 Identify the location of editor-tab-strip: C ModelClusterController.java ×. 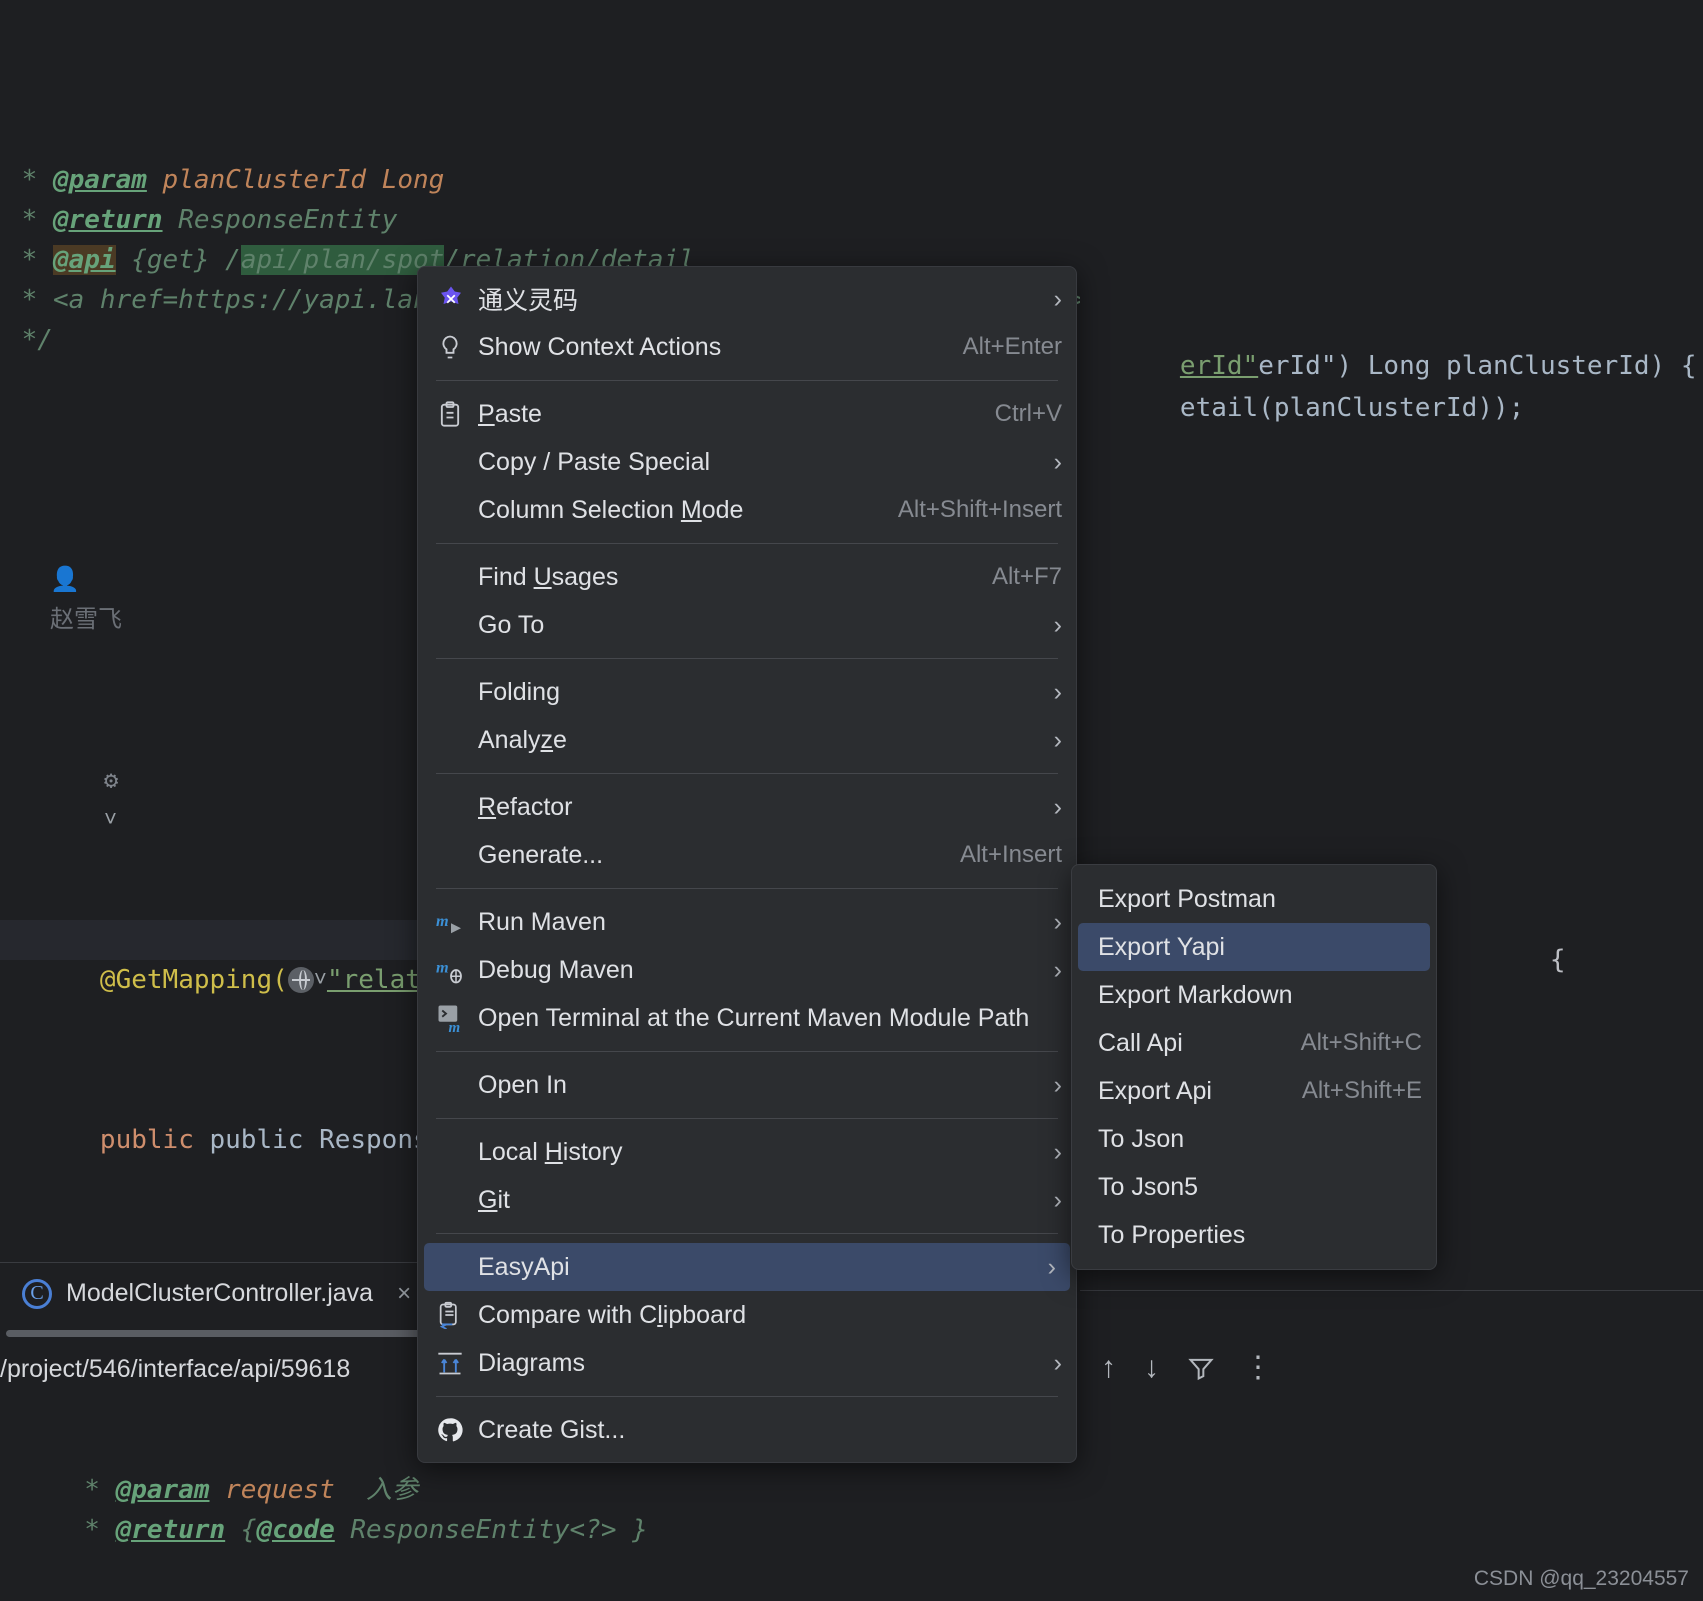
(215, 1293).